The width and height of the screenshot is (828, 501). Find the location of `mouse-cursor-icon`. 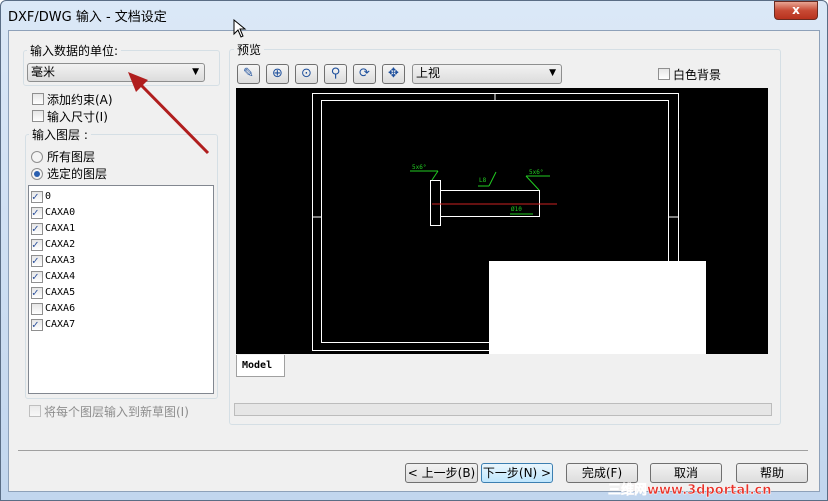

mouse-cursor-icon is located at coordinates (240, 28).